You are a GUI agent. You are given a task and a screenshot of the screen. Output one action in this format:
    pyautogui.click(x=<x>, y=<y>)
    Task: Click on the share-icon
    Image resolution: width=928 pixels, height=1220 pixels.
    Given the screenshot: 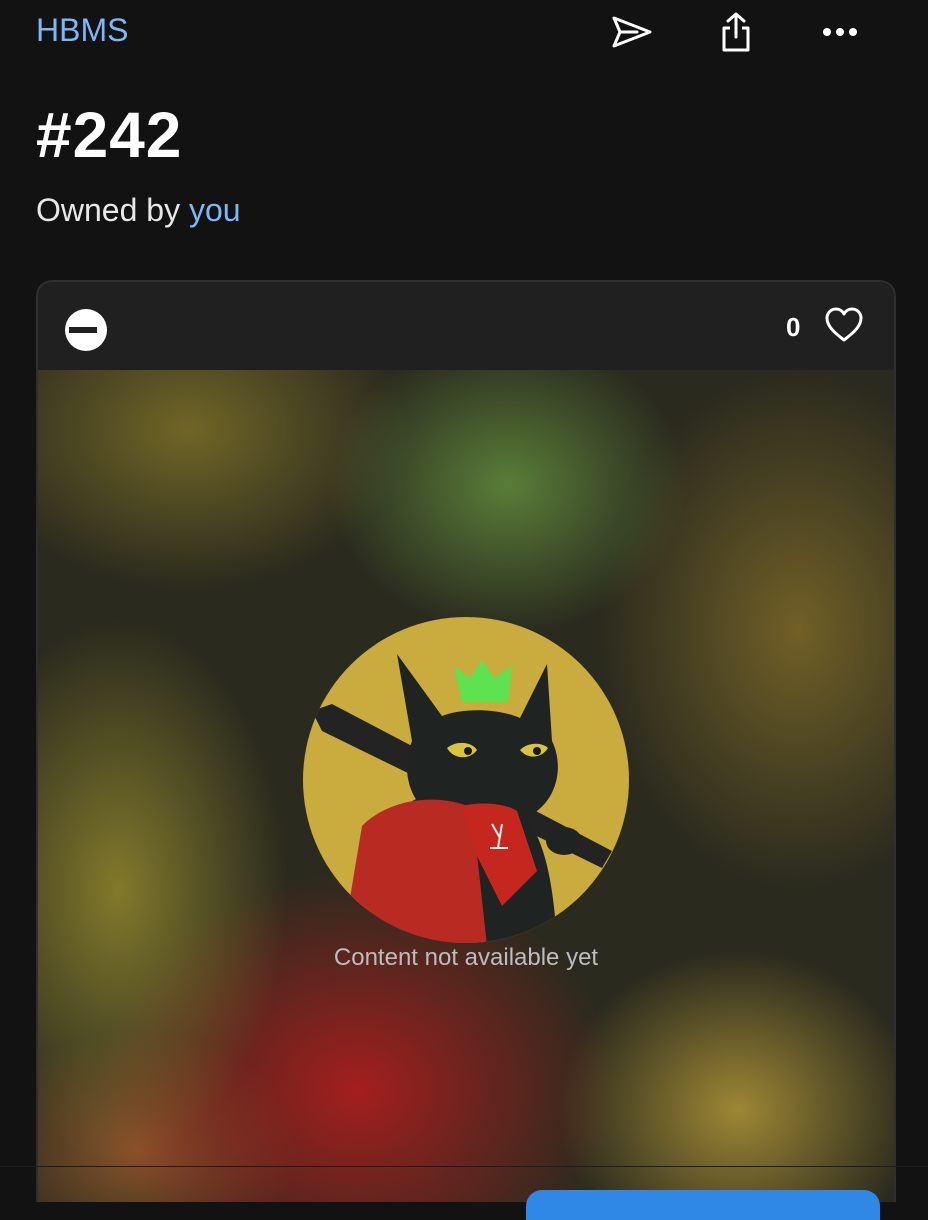 What is the action you would take?
    pyautogui.click(x=736, y=32)
    